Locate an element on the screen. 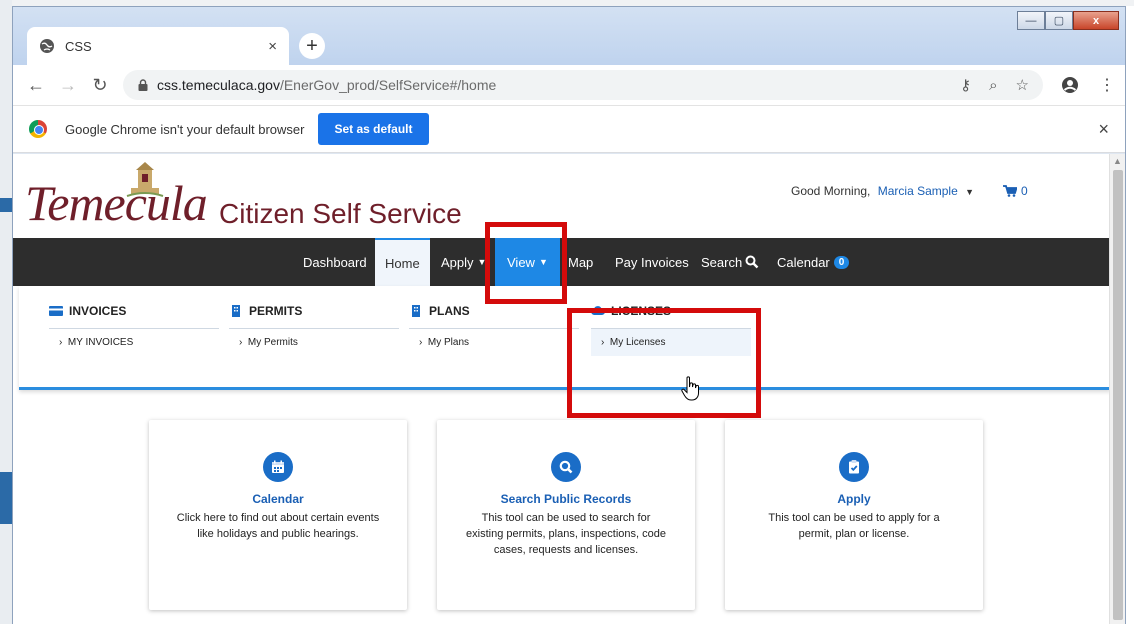 This screenshot has width=1134, height=624. nav-label: Search is located at coordinates (722, 262).